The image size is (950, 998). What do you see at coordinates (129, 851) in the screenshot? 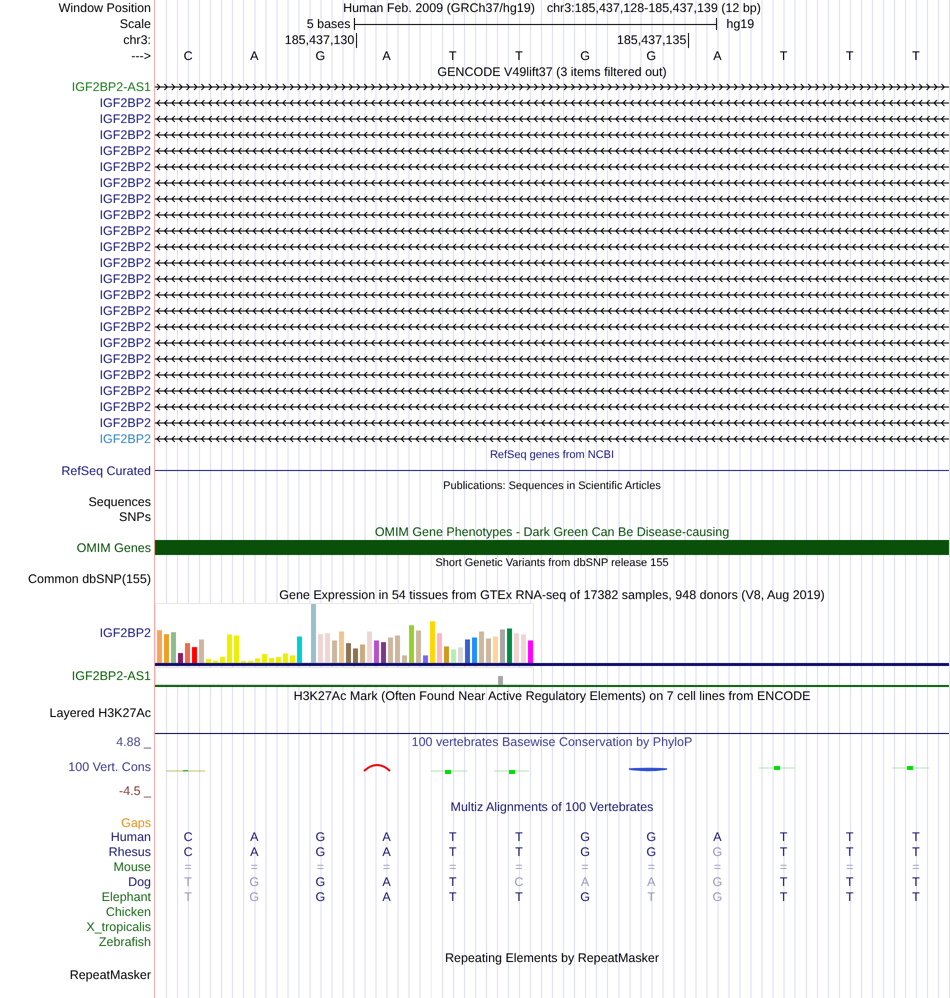
I see `species-label: Rhesus` at bounding box center [129, 851].